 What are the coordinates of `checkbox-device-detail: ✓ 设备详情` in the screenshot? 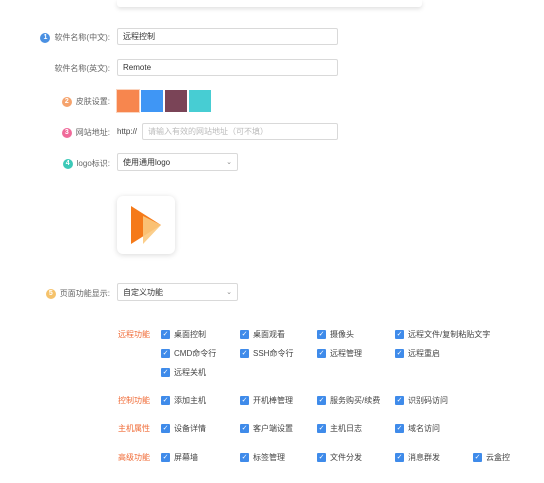 It's located at (183, 428).